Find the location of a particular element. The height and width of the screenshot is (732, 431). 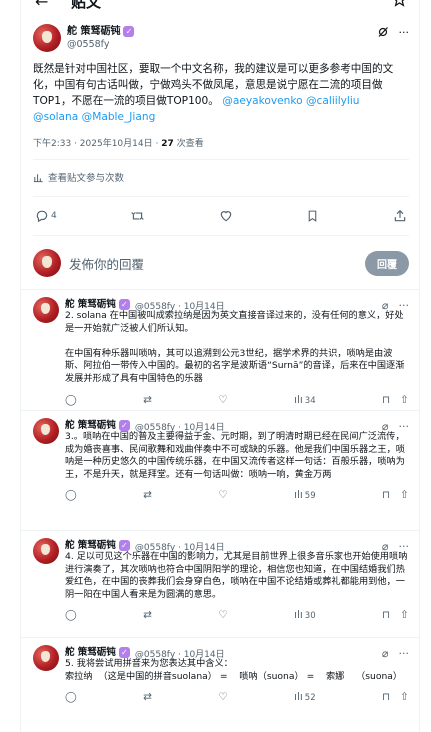

reply-action-bar: ◯ ⇄ ♡ ılı 59 ⊓ ⇧ is located at coordinates (237, 495).